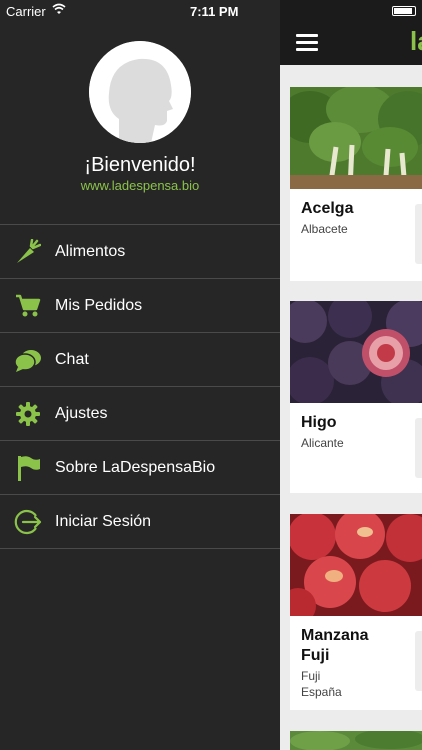 The height and width of the screenshot is (750, 422). What do you see at coordinates (28, 522) in the screenshot?
I see `login-icon` at bounding box center [28, 522].